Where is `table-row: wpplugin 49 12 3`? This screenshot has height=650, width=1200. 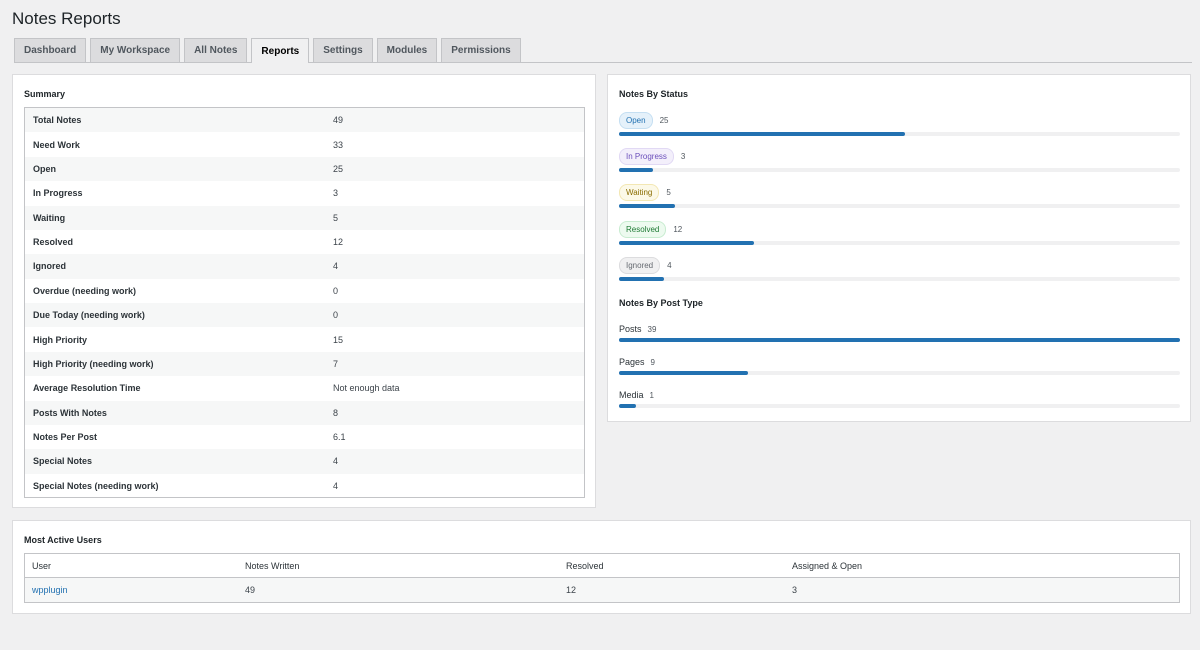 table-row: wpplugin 49 12 3 is located at coordinates (602, 590).